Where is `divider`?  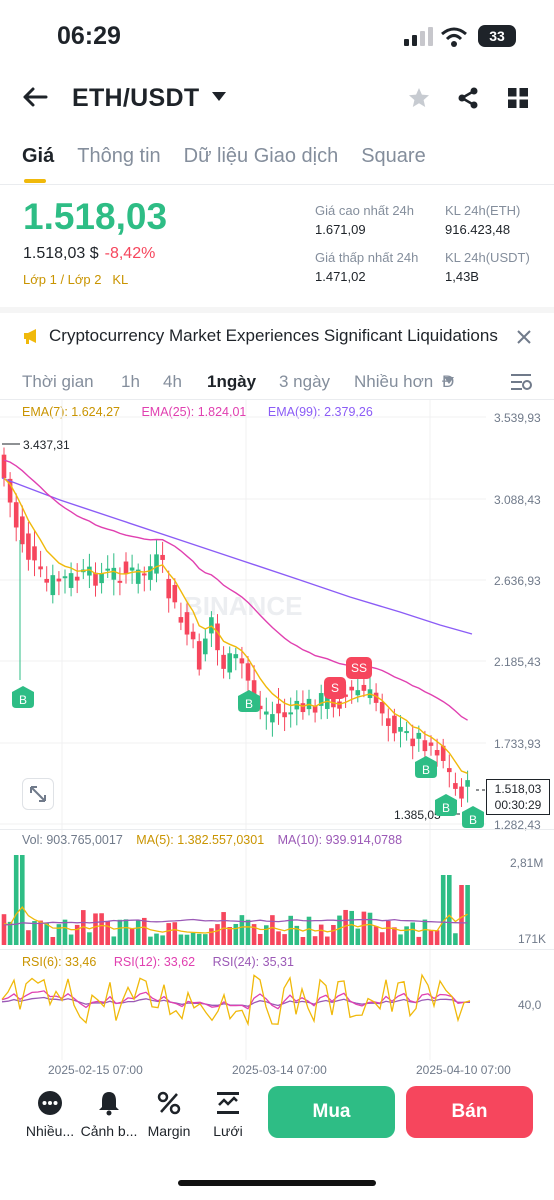
divider is located at coordinates (277, 949).